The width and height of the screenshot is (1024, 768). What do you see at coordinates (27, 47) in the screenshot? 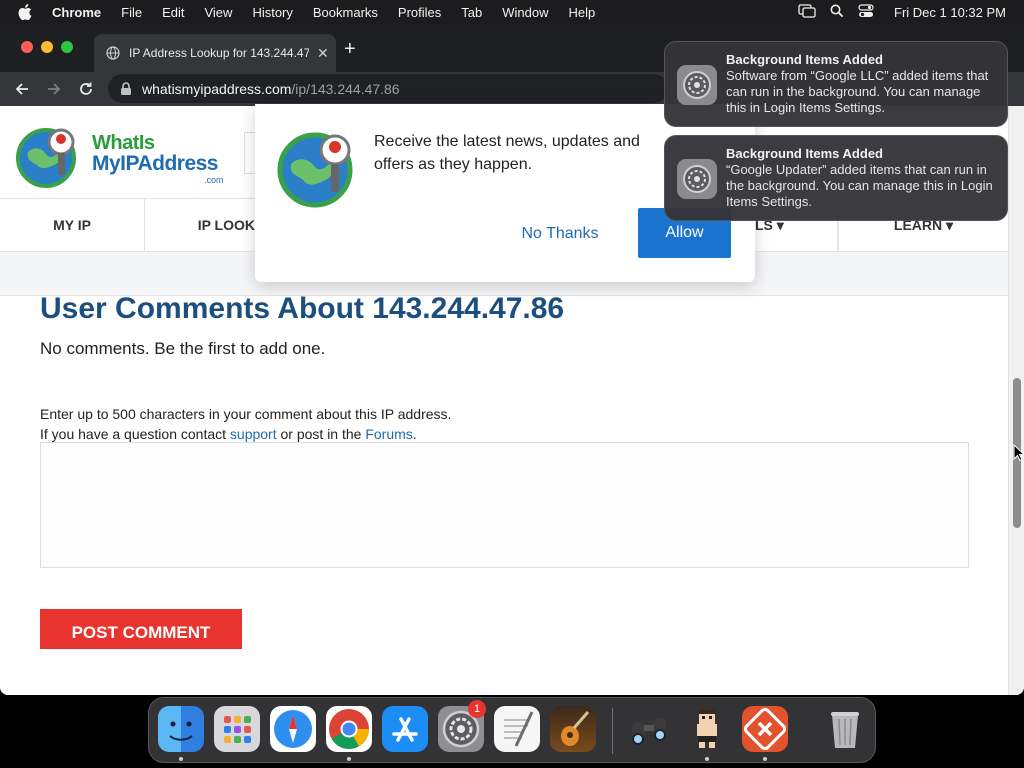
I see `close-window-button` at bounding box center [27, 47].